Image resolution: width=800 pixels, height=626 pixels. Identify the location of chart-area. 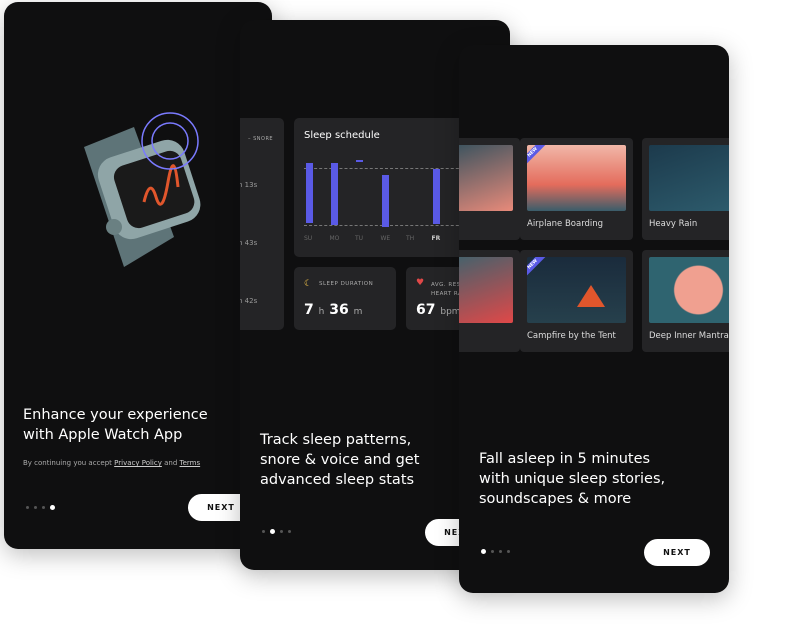
(389, 193).